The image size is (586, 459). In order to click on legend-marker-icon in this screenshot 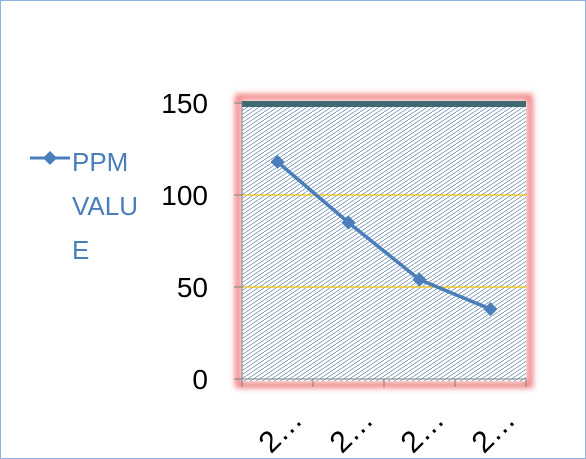, I will do `click(50, 158)`.